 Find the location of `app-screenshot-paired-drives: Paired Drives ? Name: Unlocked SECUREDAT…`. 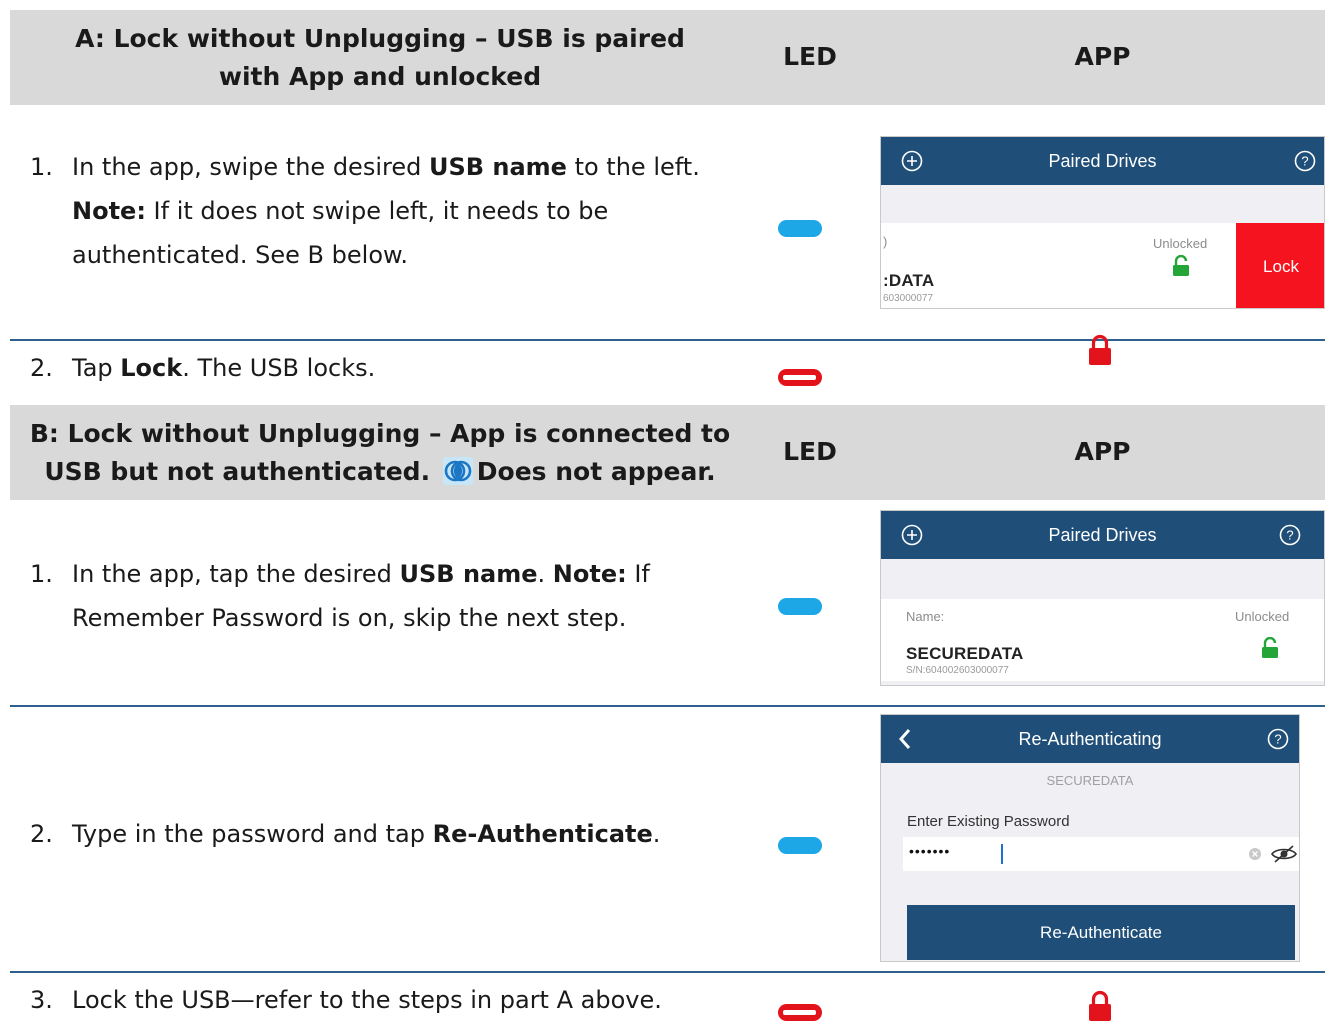

app-screenshot-paired-drives: Paired Drives ? Name: Unlocked SECUREDAT… is located at coordinates (1102, 598).